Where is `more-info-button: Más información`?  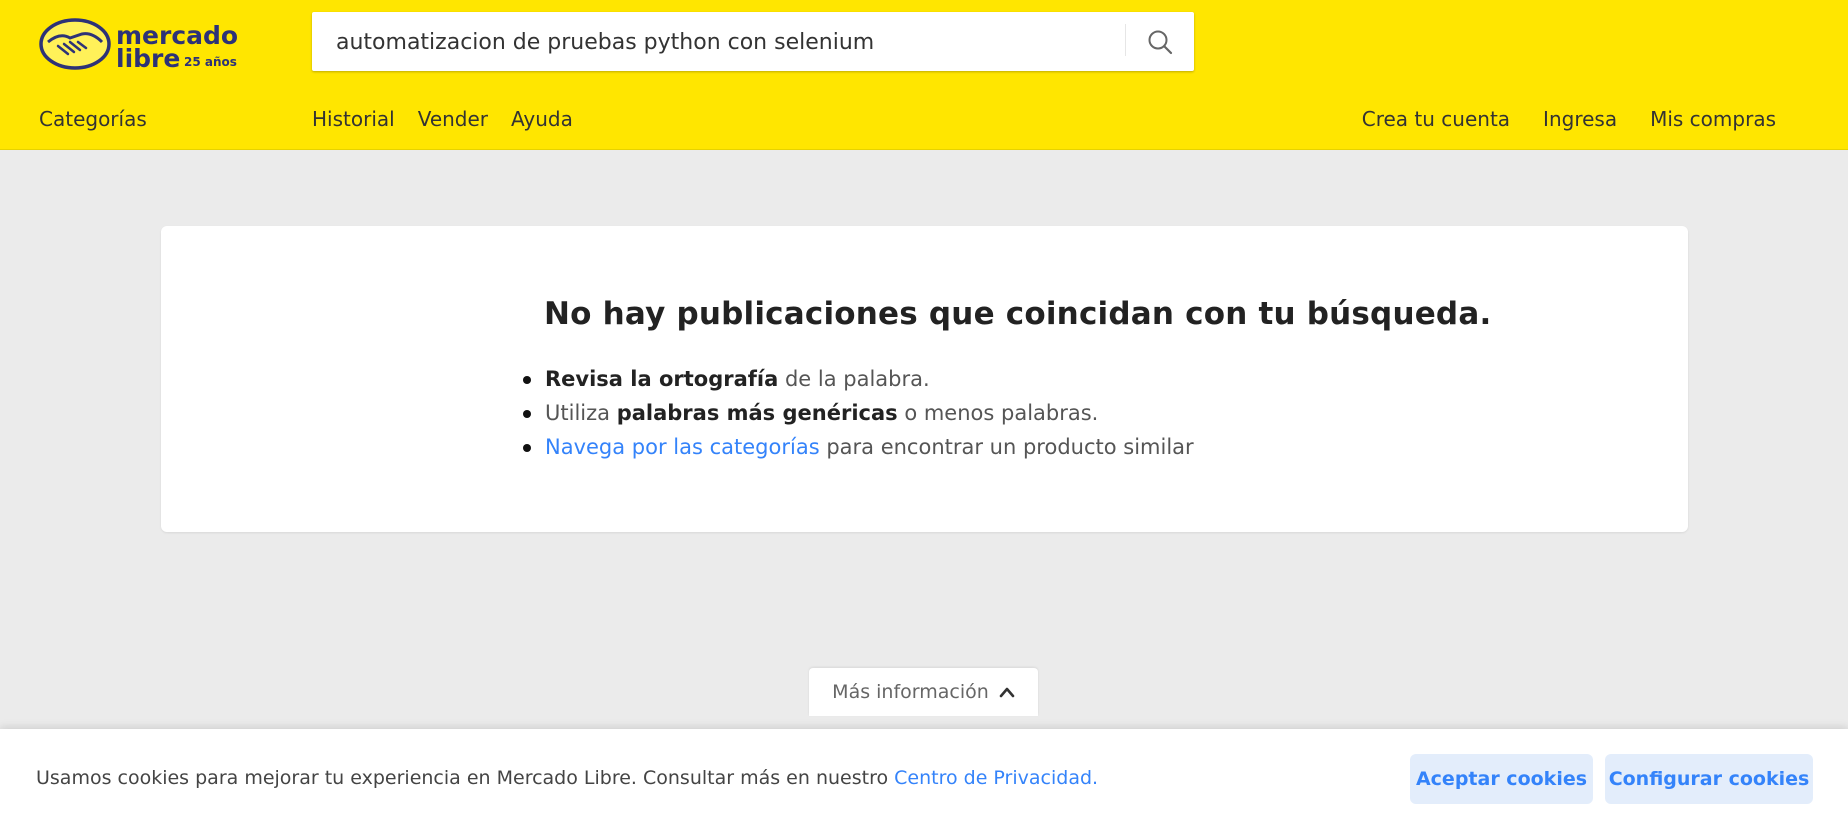 more-info-button: Más información is located at coordinates (923, 692).